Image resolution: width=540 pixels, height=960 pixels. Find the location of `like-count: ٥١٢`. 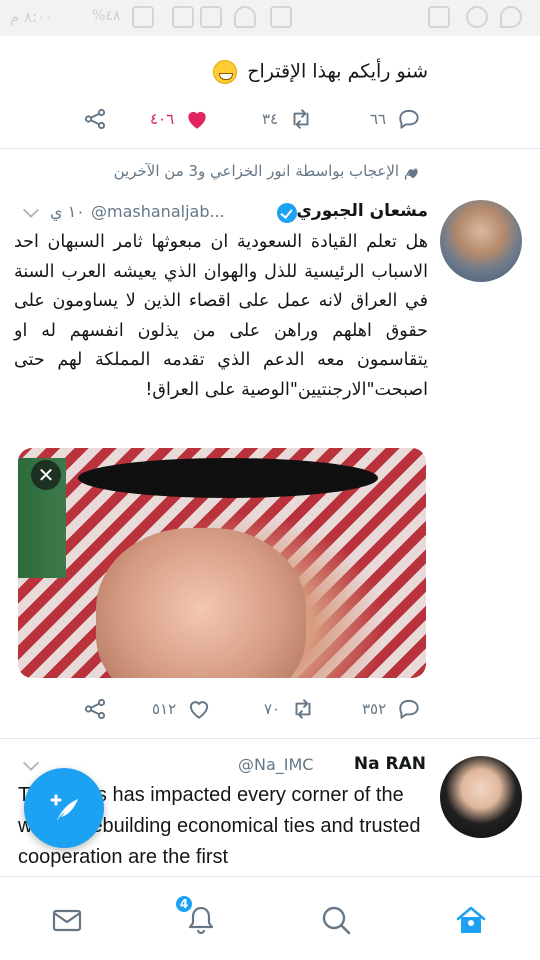

like-count: ٥١٢ is located at coordinates (164, 709).